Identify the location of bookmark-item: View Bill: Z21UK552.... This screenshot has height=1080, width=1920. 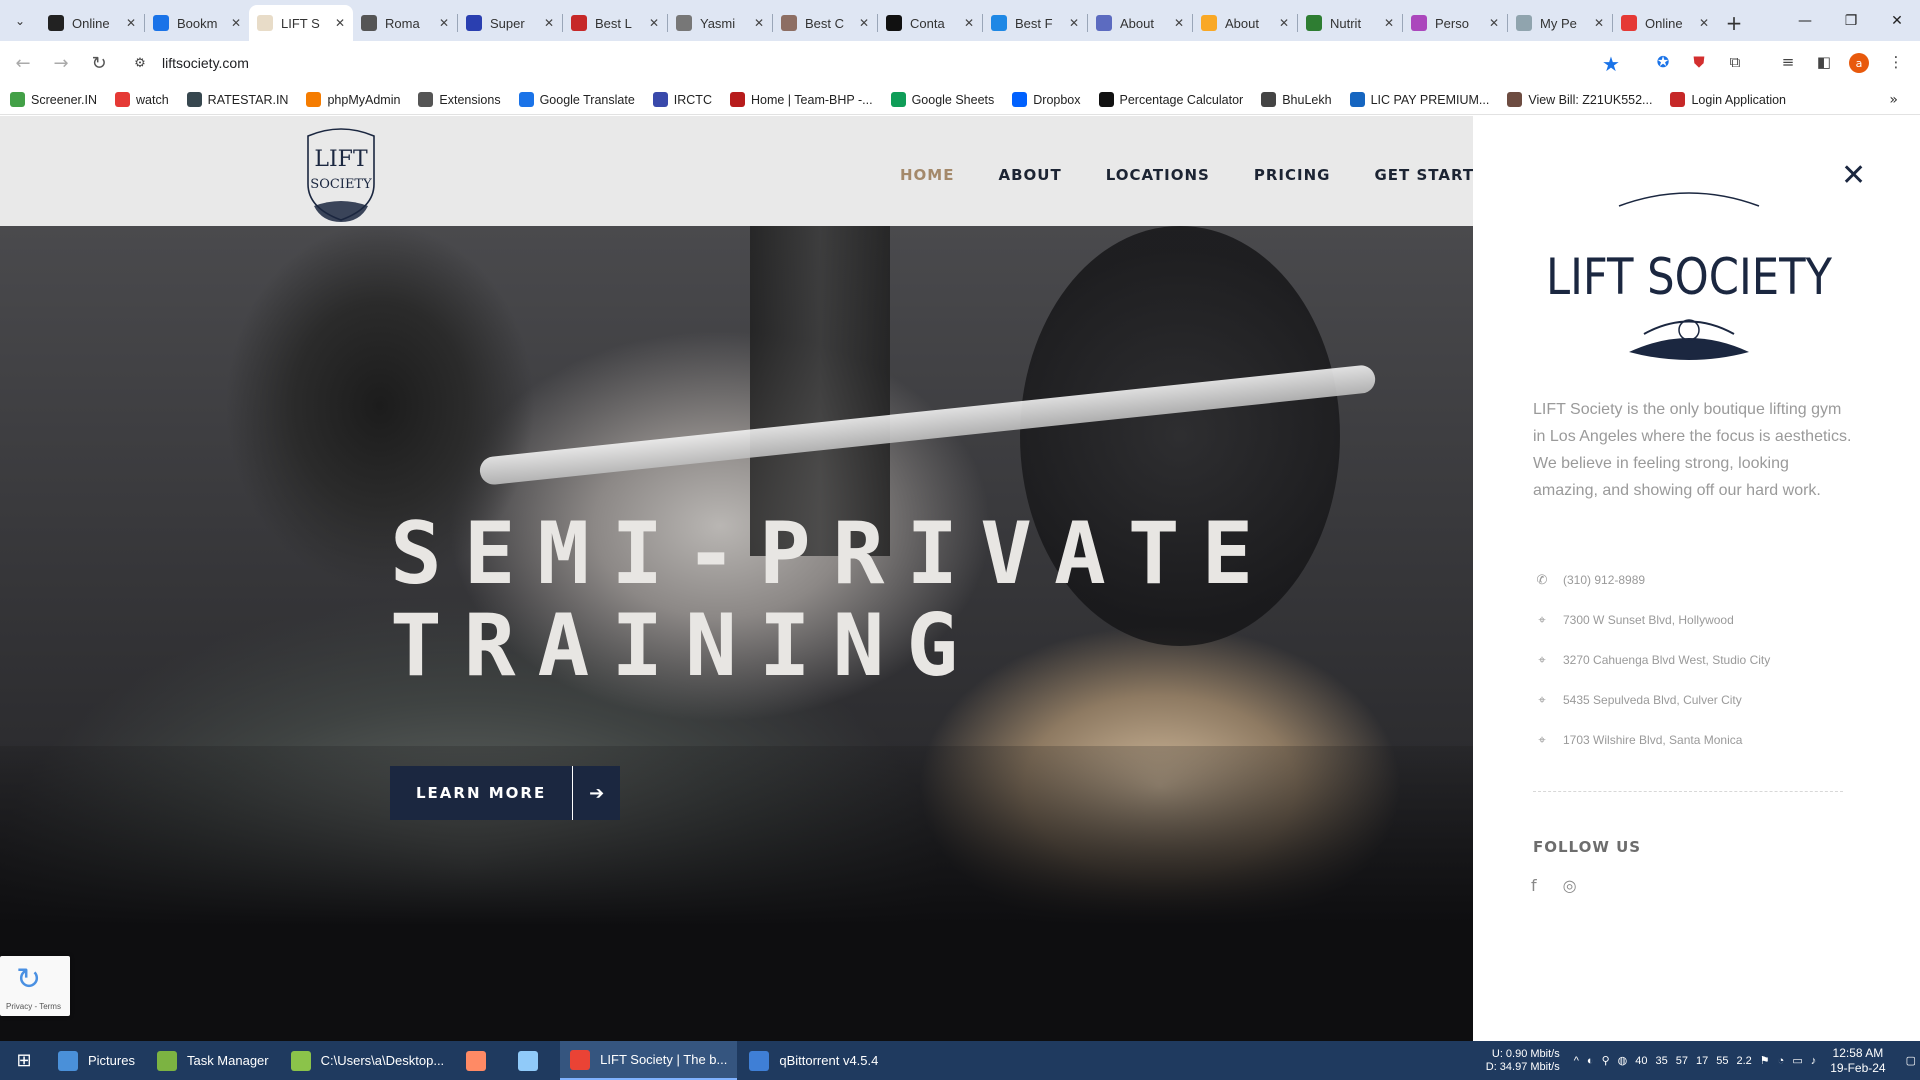
(1579, 99).